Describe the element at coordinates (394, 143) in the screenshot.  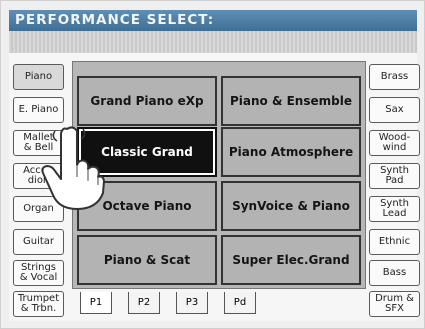
I see `bank-button-woodwind: Wood- wind` at that location.